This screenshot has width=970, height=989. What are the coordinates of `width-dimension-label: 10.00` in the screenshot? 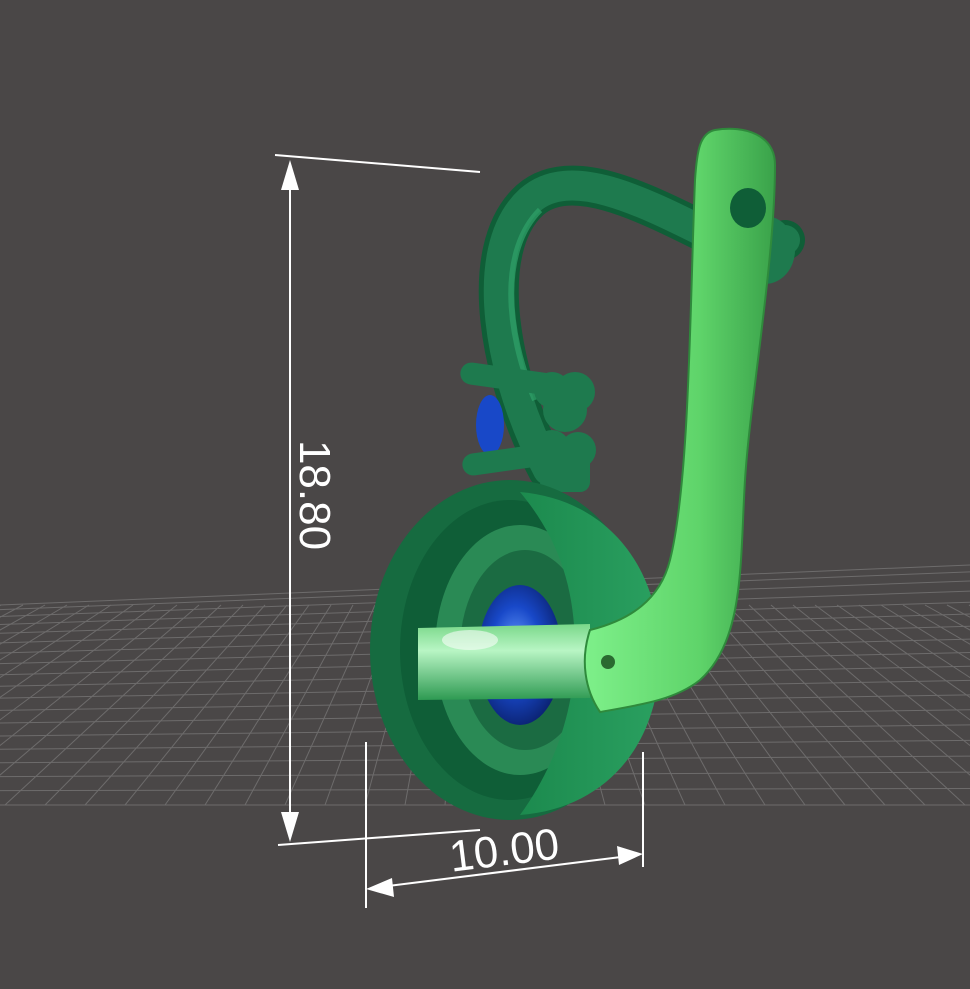 It's located at (504, 851).